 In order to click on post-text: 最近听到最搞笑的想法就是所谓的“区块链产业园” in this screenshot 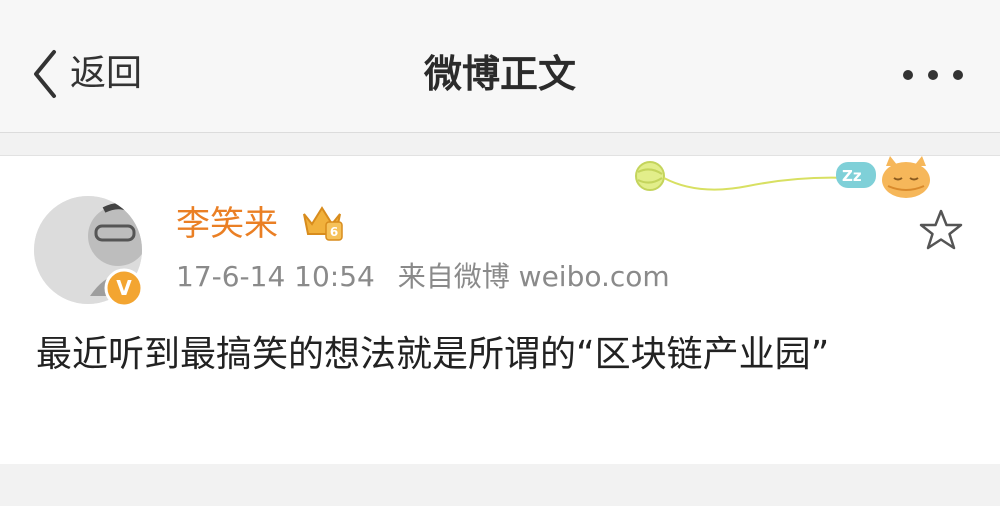, I will do `click(433, 354)`.